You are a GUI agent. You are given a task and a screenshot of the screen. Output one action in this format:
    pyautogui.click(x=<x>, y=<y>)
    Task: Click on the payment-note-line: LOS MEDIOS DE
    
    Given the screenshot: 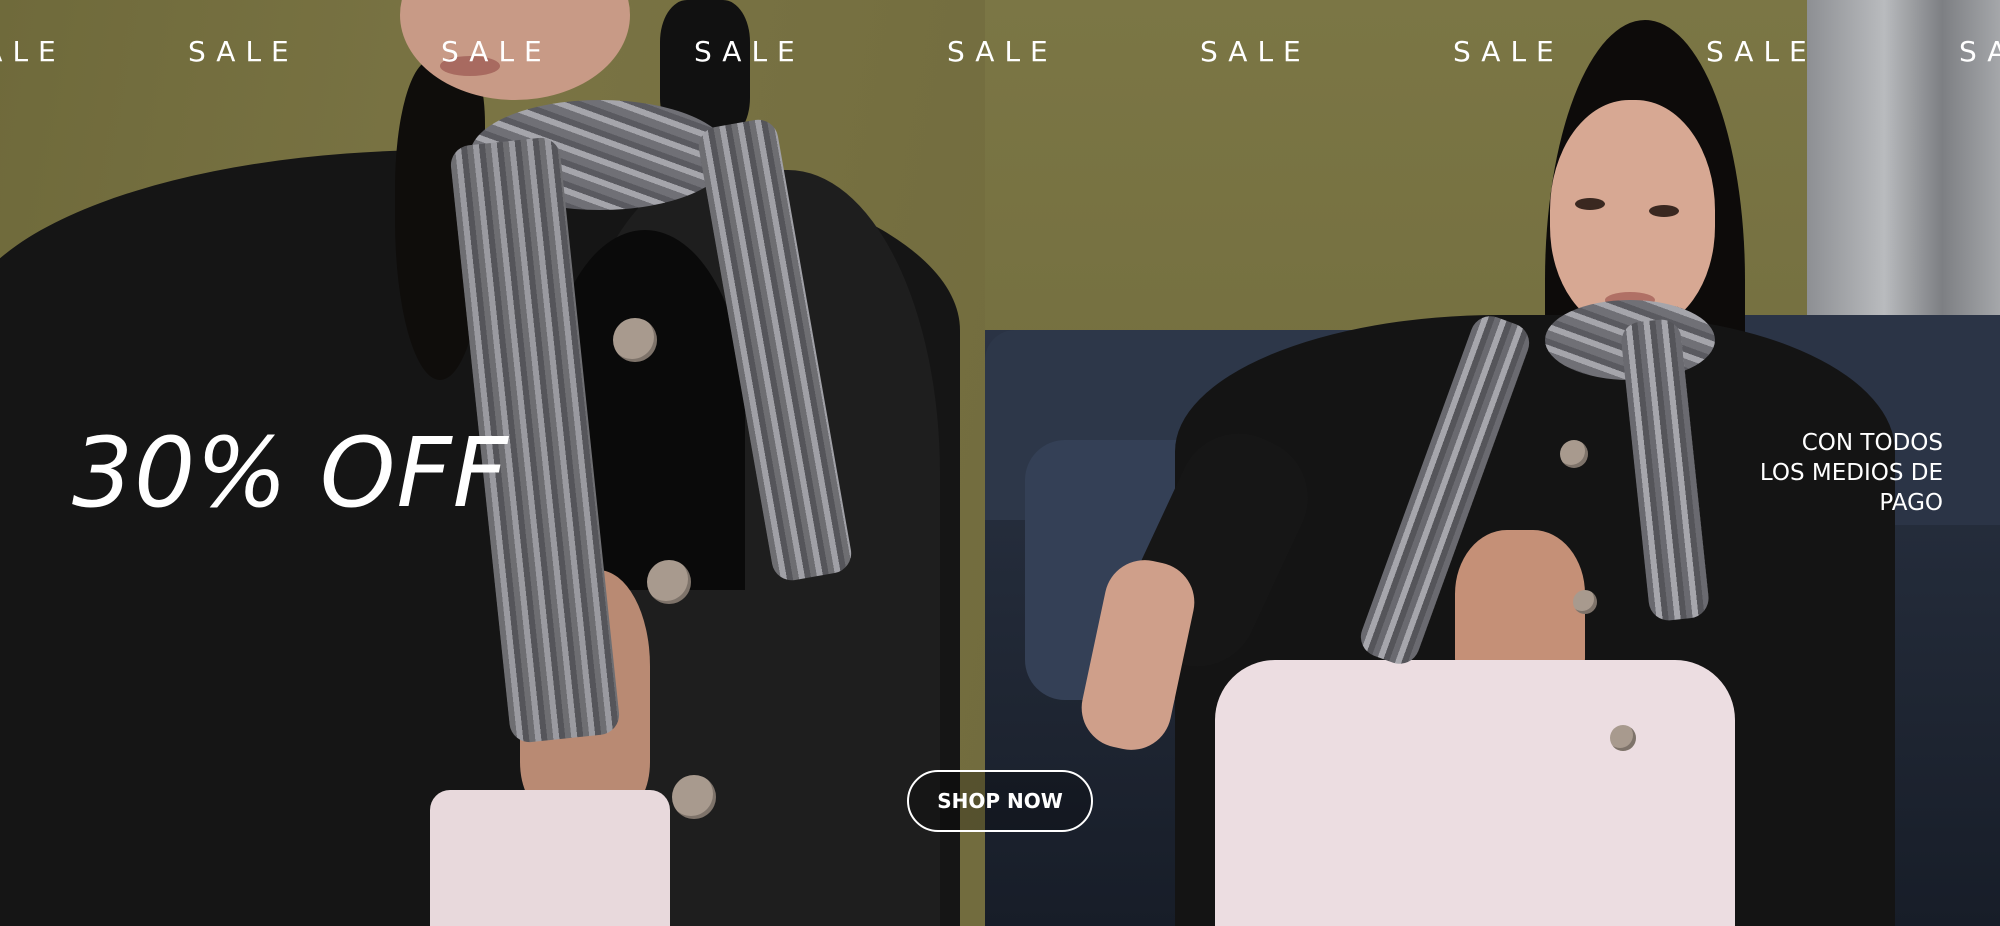 What is the action you would take?
    pyautogui.click(x=1851, y=473)
    